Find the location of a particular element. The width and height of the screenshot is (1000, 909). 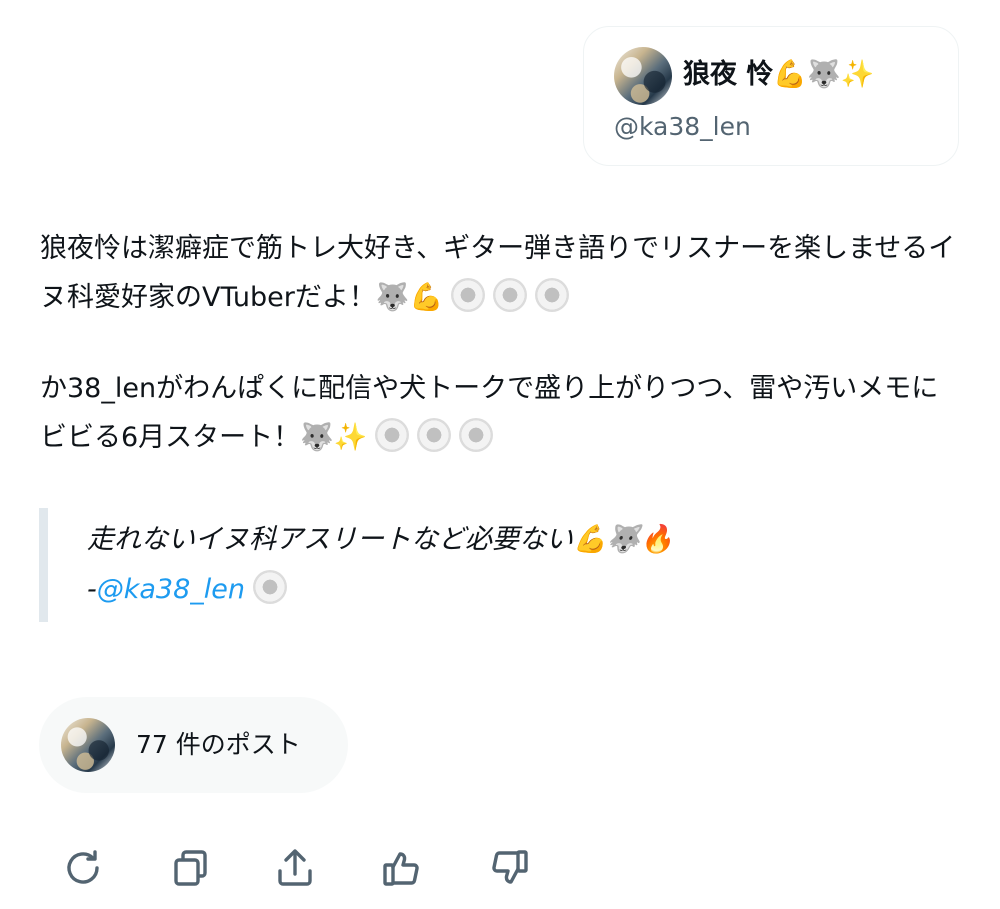

refresh-button is located at coordinates (83, 868).